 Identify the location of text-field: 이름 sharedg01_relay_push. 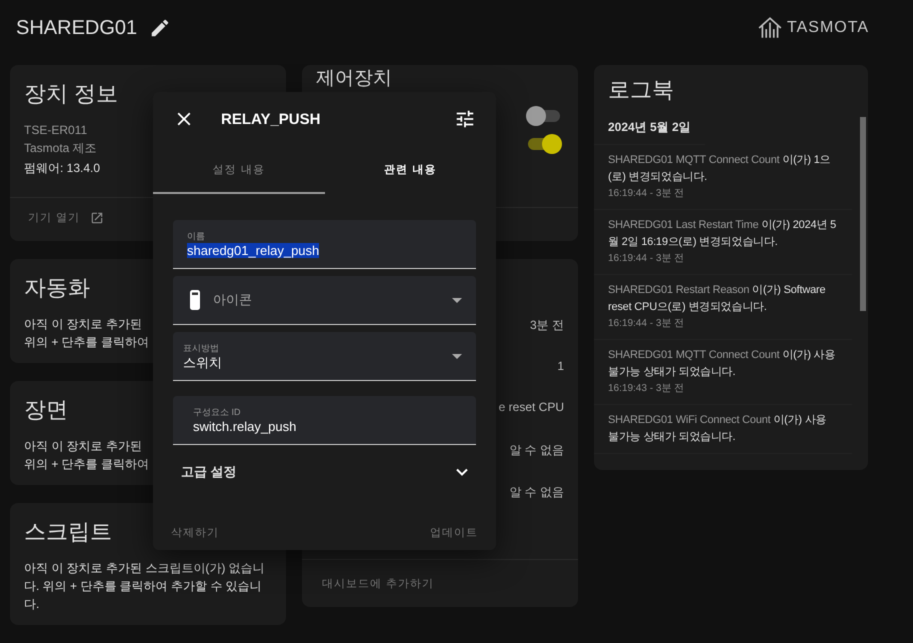
(324, 244).